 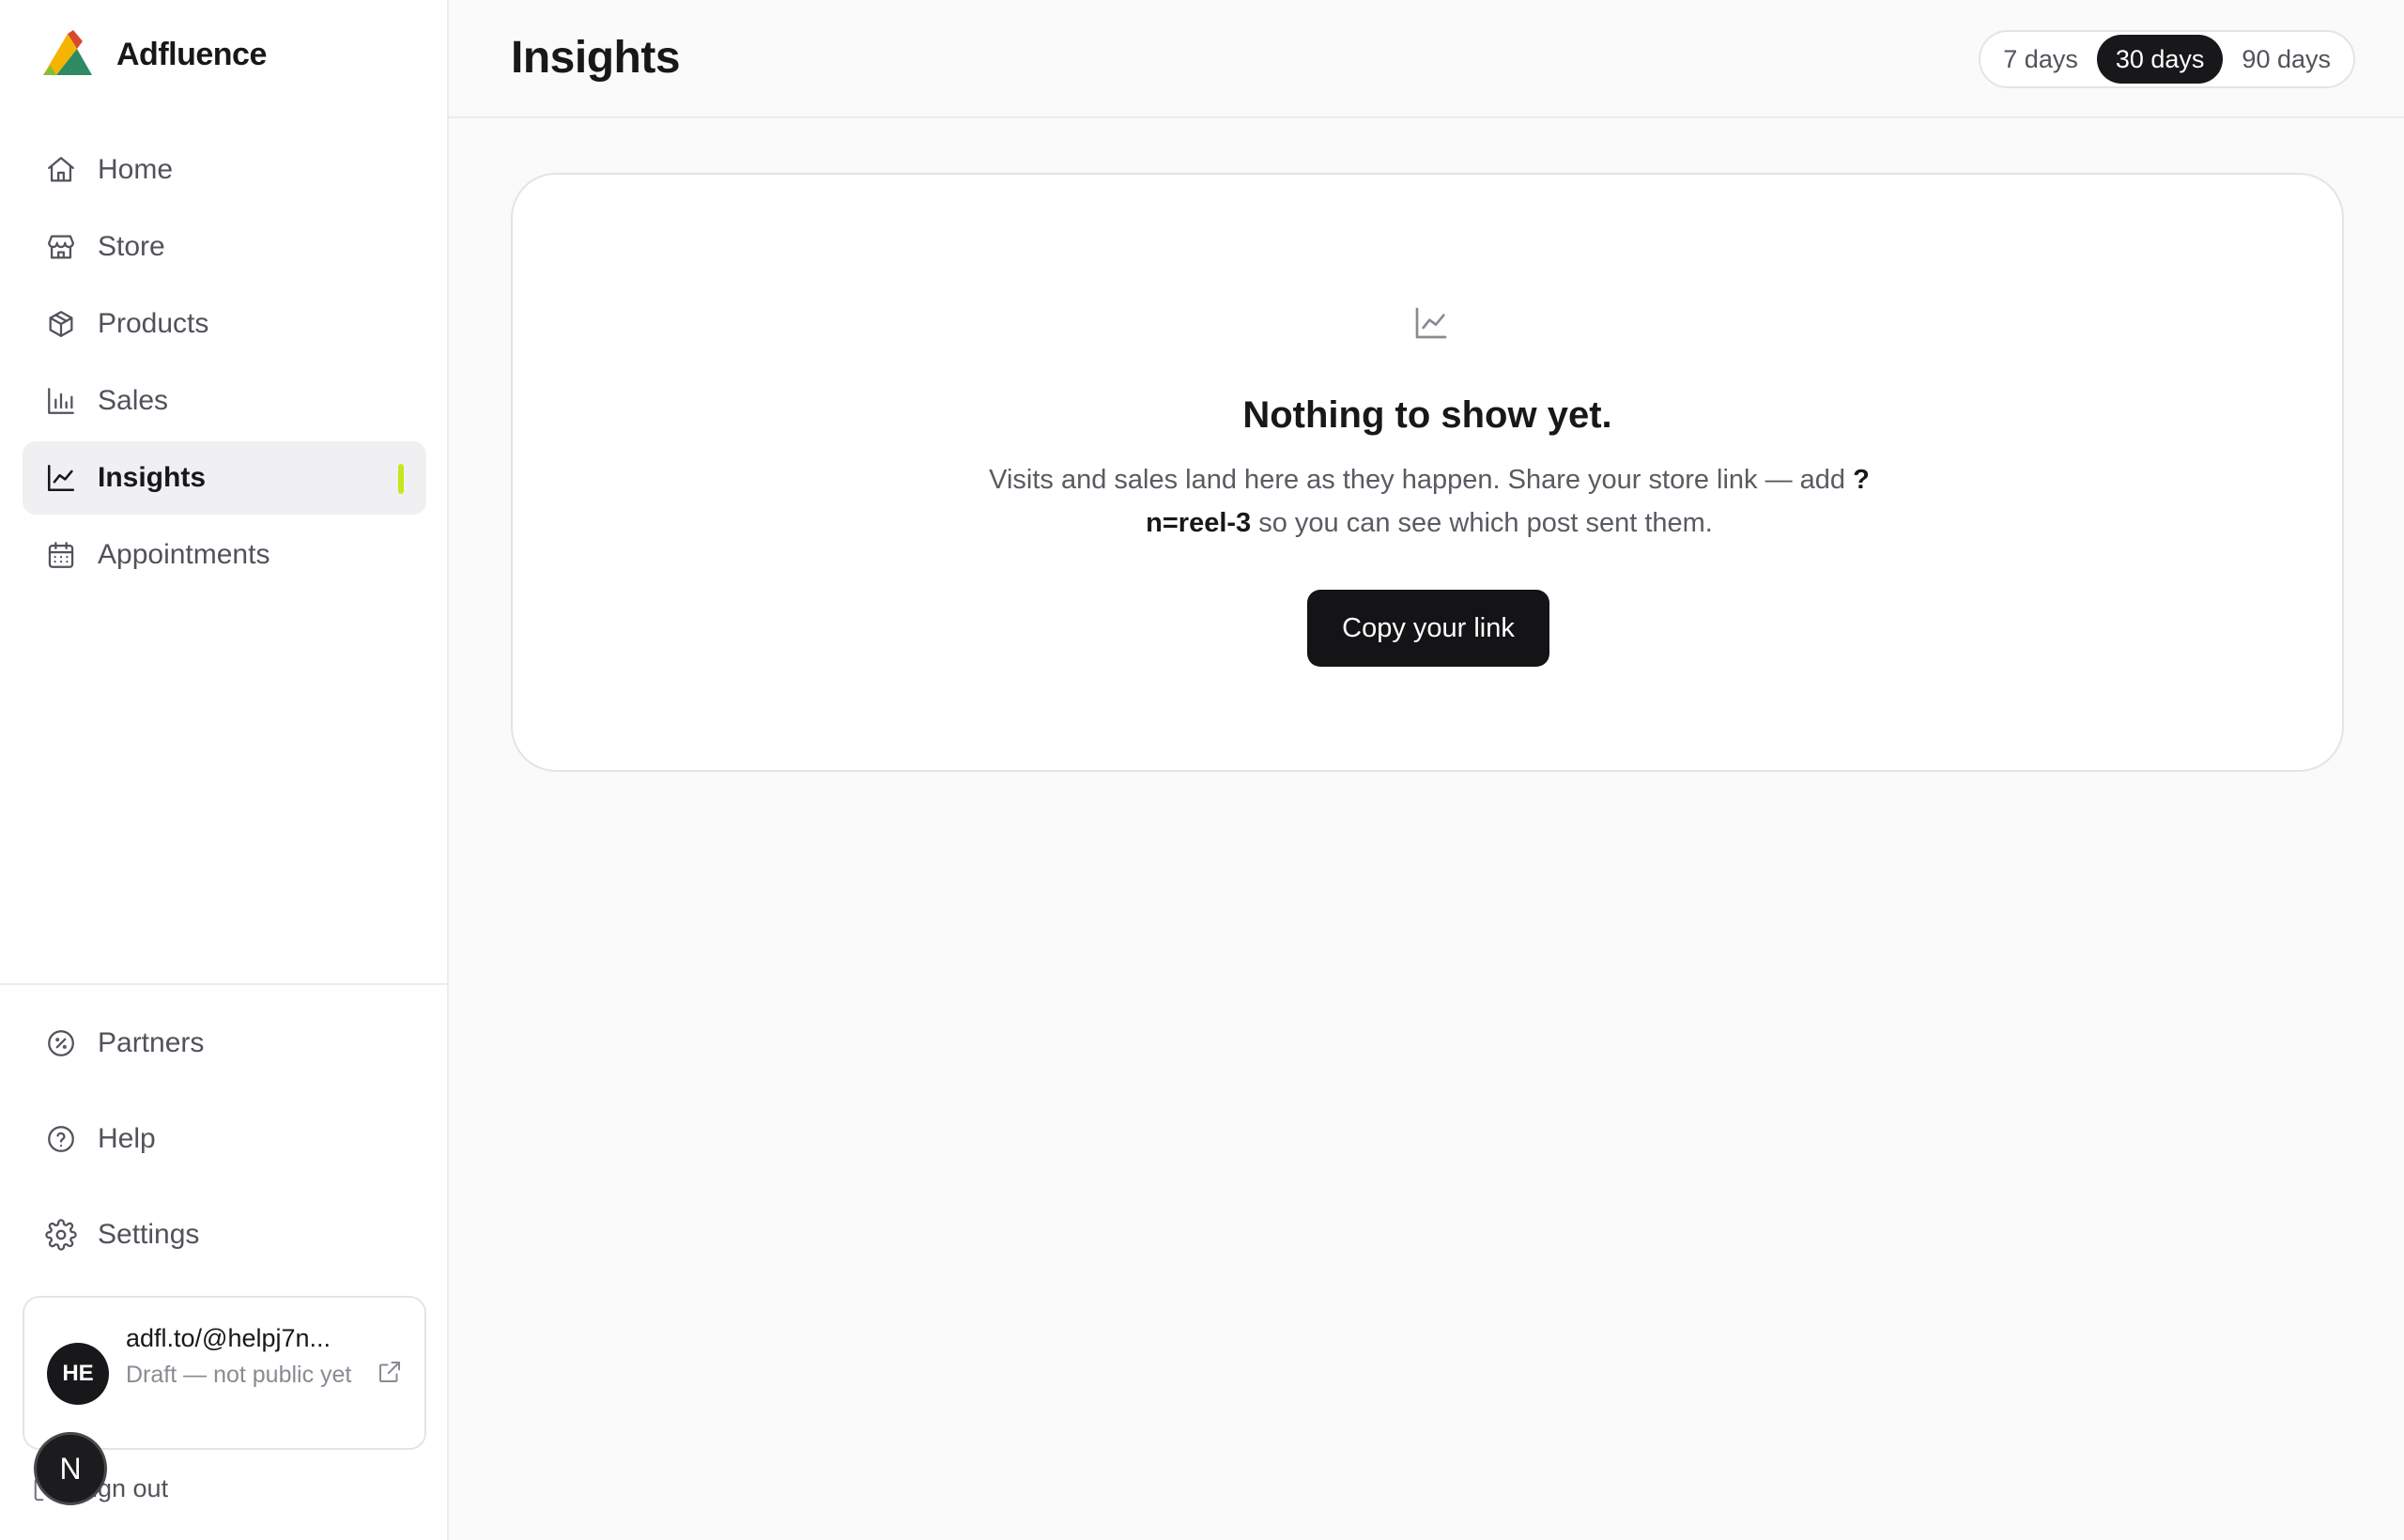 What do you see at coordinates (224, 1043) in the screenshot?
I see `sidebar-item-partners: Partners` at bounding box center [224, 1043].